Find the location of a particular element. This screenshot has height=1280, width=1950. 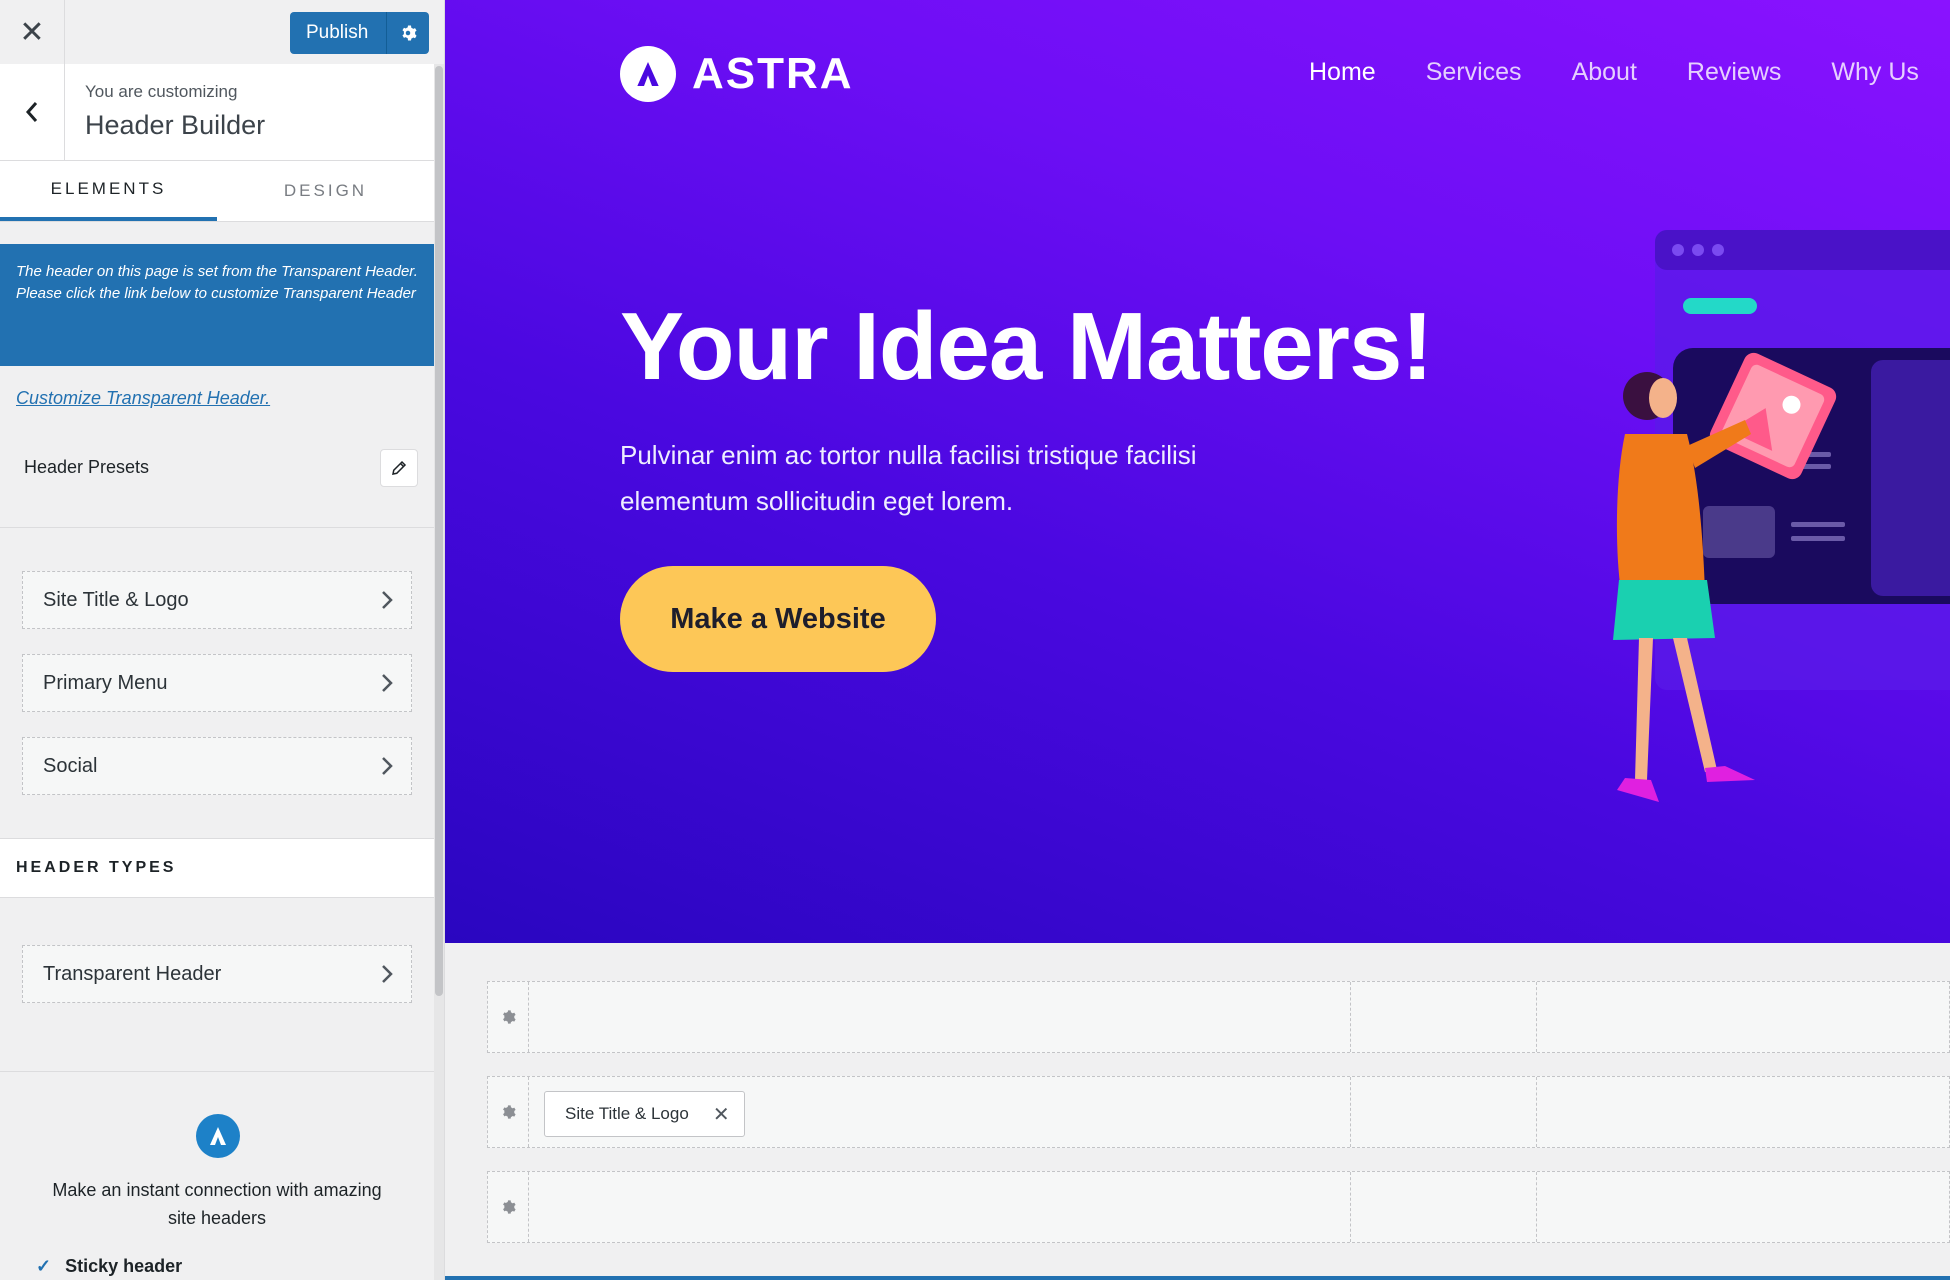

close-customizer-button: ✕ is located at coordinates (32, 32).